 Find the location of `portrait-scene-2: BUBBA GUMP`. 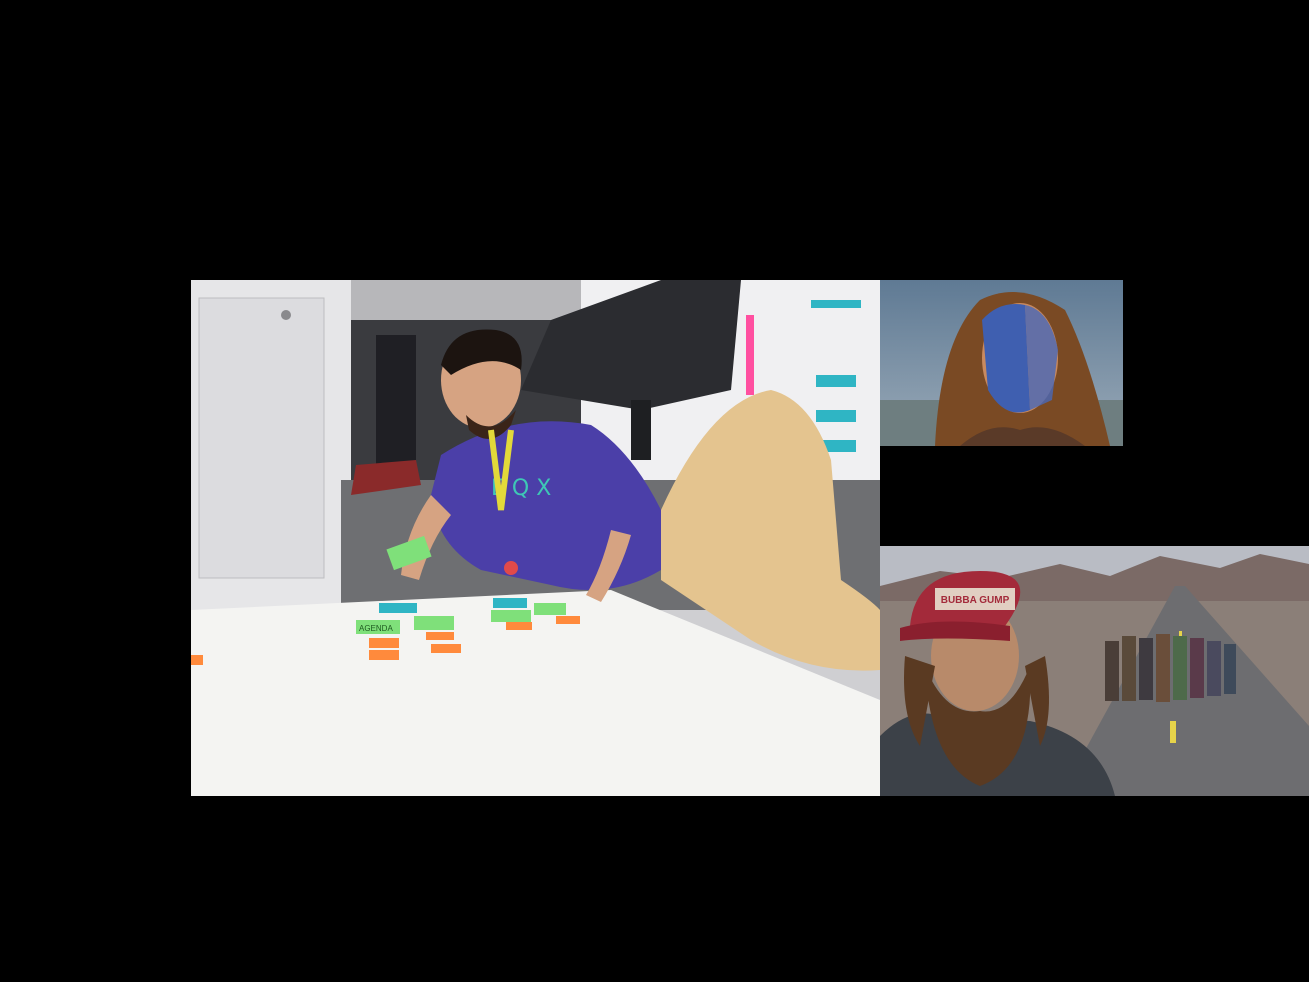

portrait-scene-2: BUBBA GUMP is located at coordinates (1094, 671).